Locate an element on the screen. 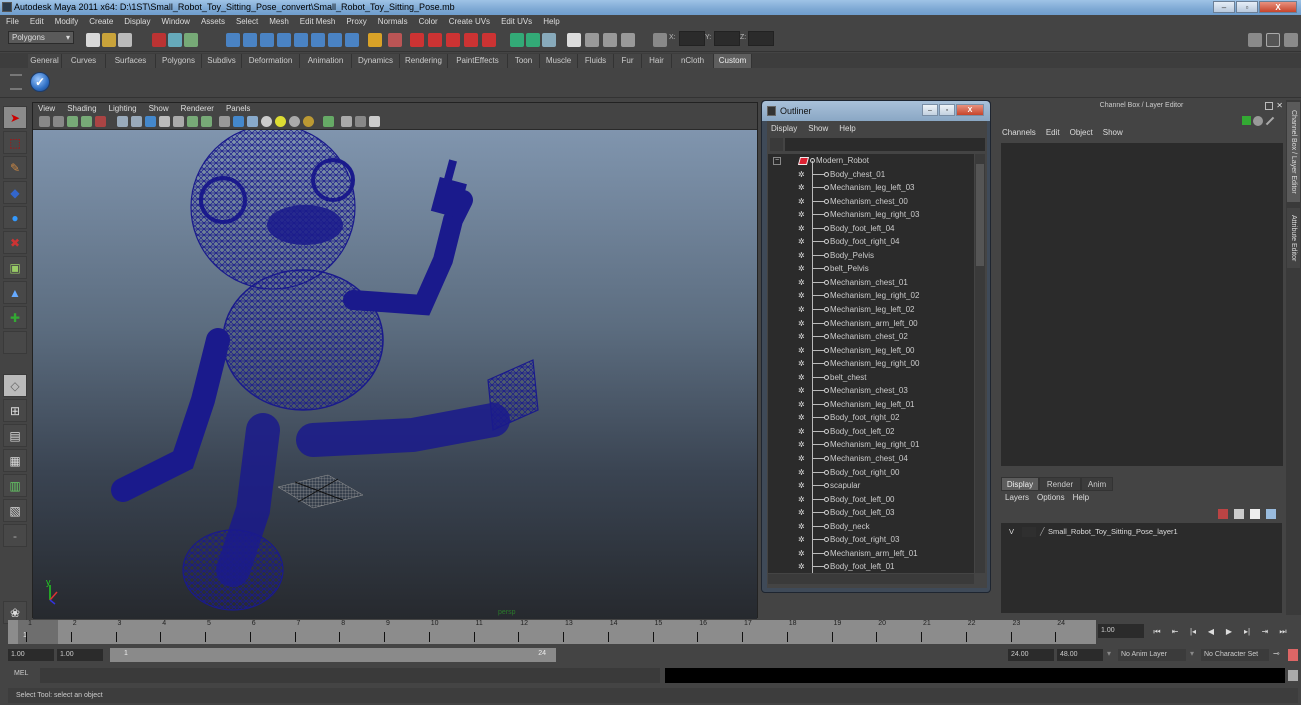  step-back-frame-button: |◂ is located at coordinates (1193, 631).